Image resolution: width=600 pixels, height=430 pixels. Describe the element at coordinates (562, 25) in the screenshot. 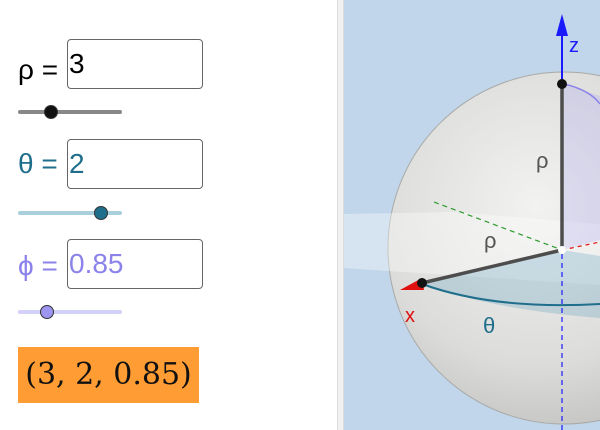

I see `z-axis-arrow` at that location.